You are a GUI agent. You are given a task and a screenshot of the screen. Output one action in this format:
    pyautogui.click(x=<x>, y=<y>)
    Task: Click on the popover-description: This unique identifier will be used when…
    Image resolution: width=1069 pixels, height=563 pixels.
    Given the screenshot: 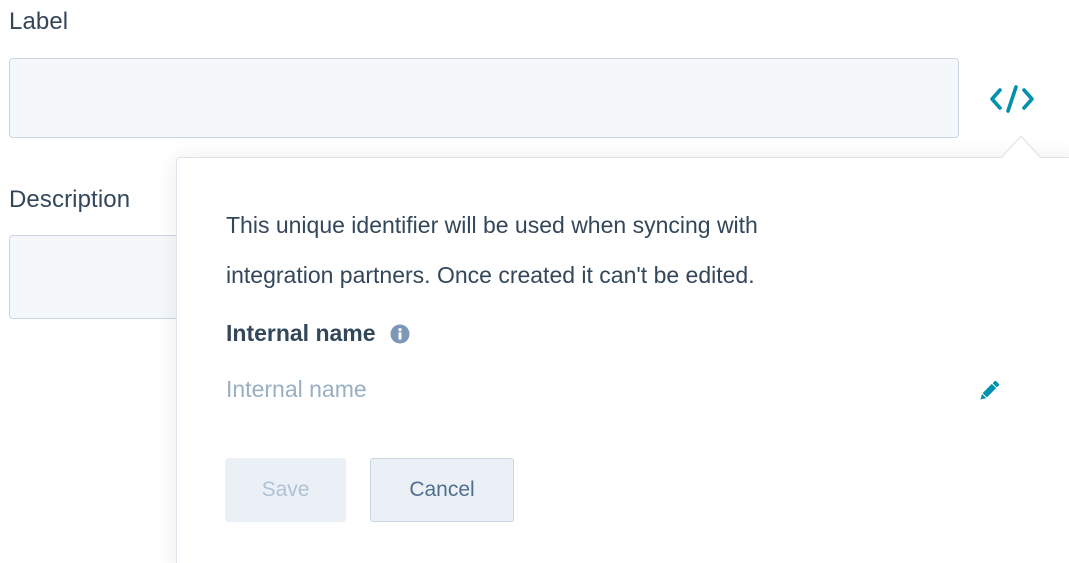 What is the action you would take?
    pyautogui.click(x=586, y=250)
    